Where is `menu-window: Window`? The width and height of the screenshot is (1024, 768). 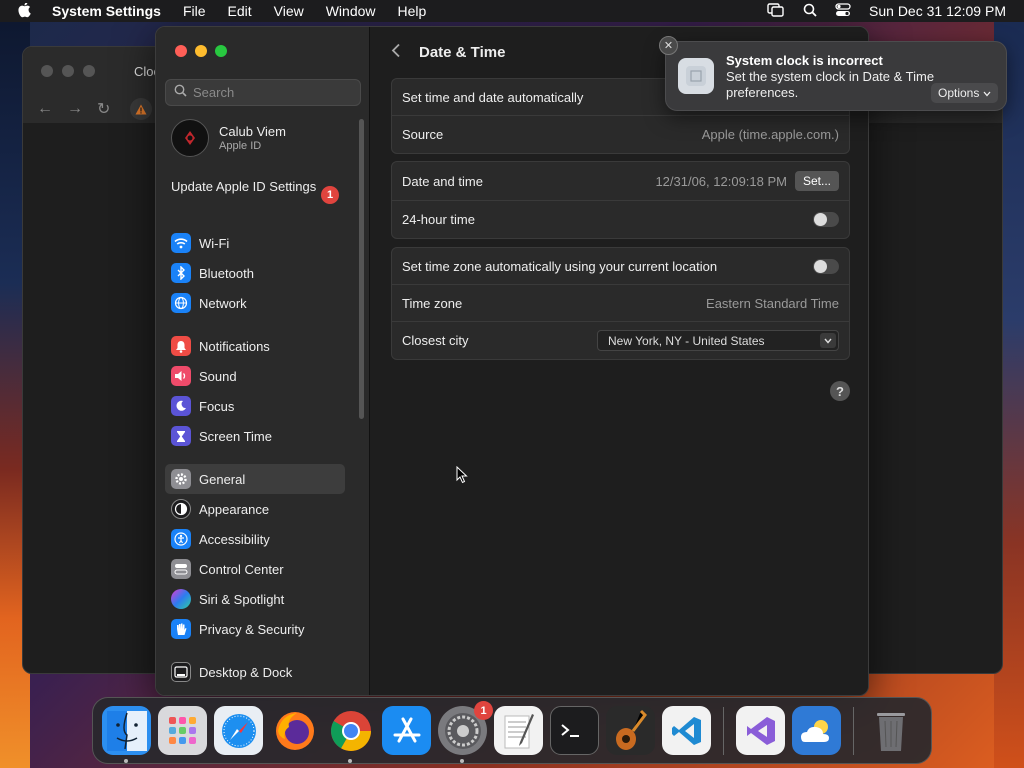 menu-window: Window is located at coordinates (351, 11).